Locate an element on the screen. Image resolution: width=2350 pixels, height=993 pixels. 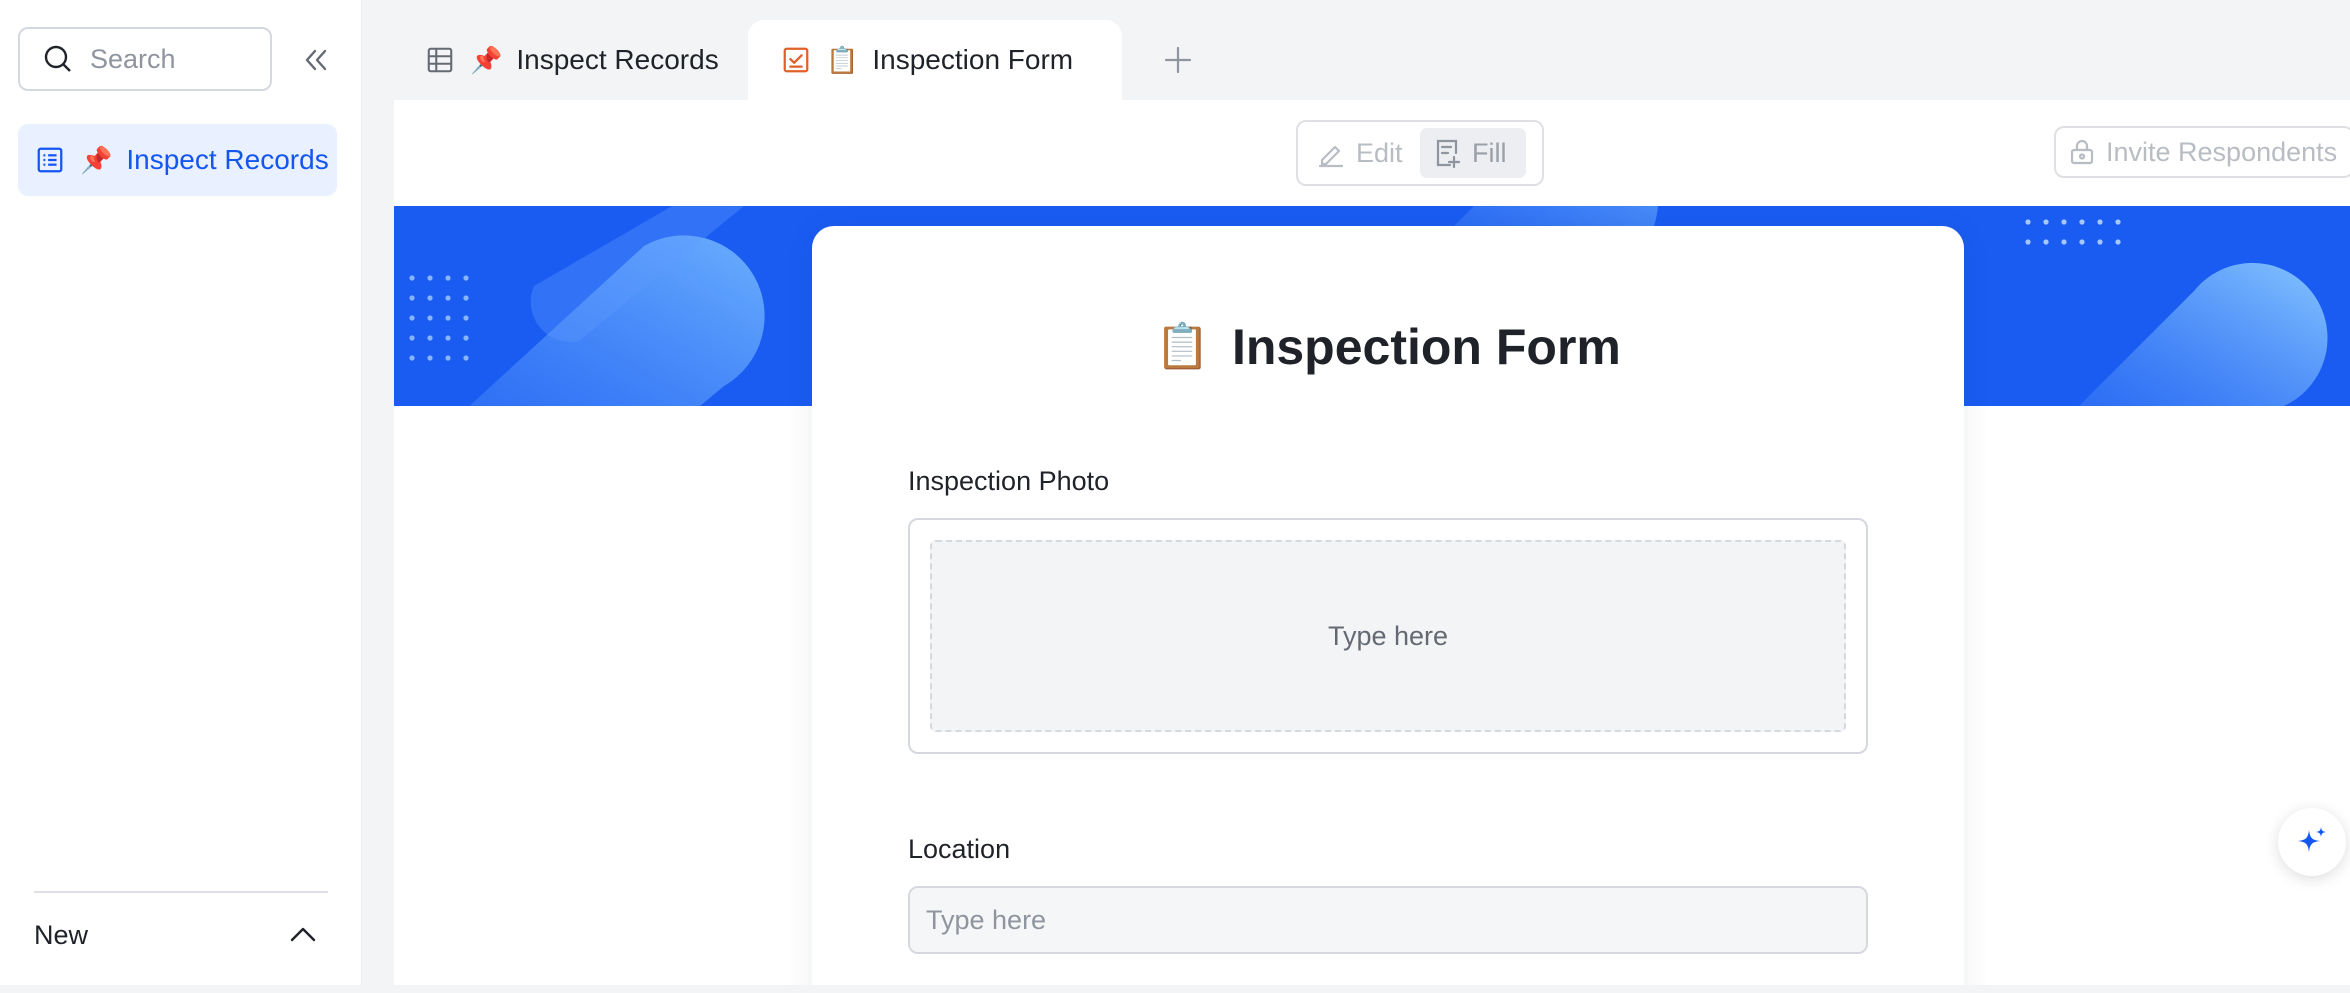
inspection-photo-field: Type here is located at coordinates (1388, 636).